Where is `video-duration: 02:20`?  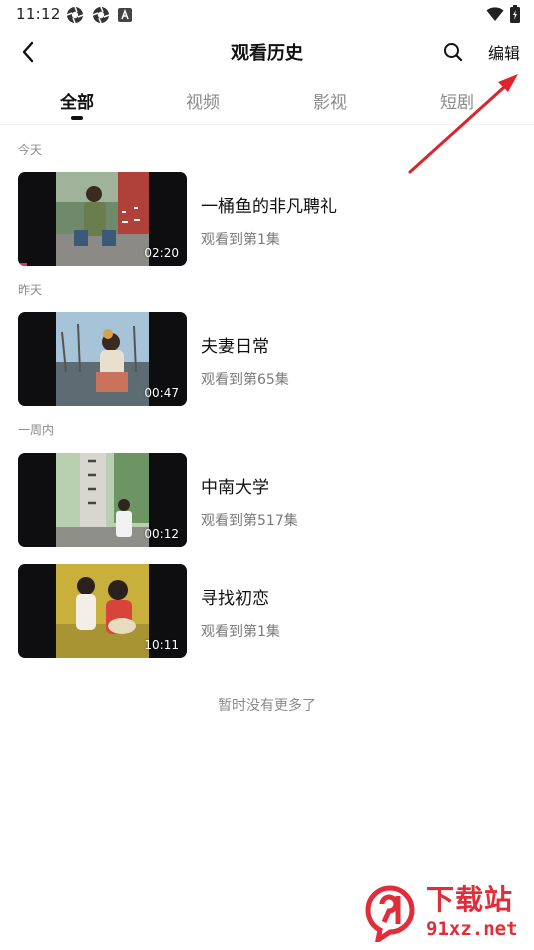
video-duration: 02:20 is located at coordinates (161, 253).